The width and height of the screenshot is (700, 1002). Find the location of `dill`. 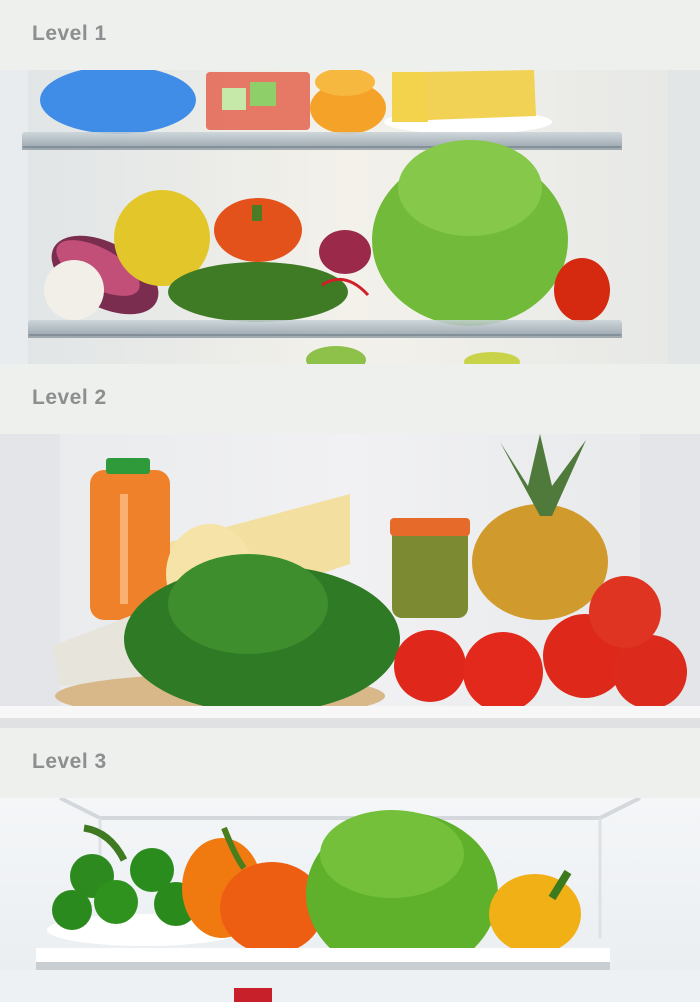

dill is located at coordinates (258, 292).